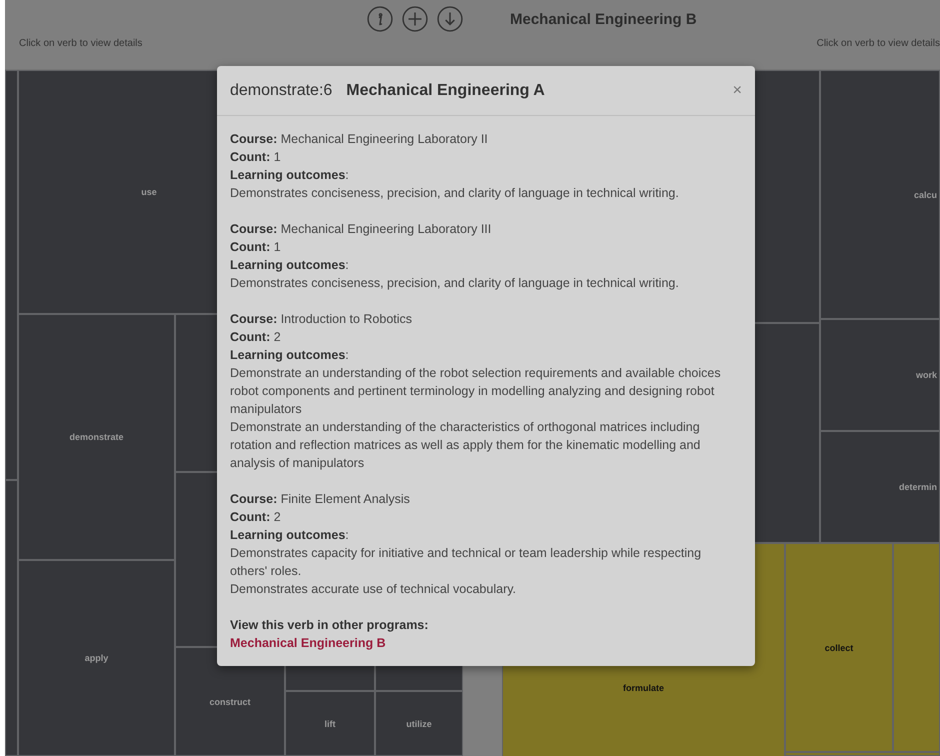  Describe the element at coordinates (96, 437) in the screenshot. I see `verb-label: demonstrate` at that location.